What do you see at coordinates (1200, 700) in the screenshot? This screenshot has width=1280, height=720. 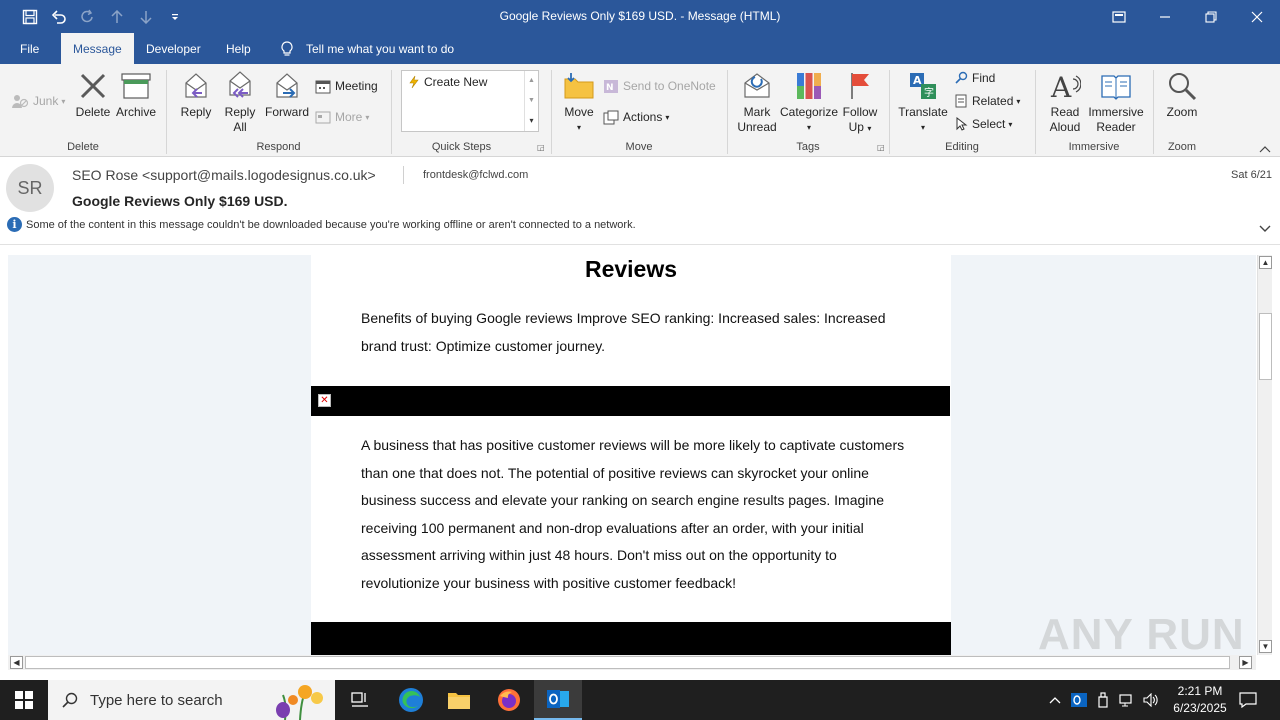 I see `taskbar-clock: 2:21 PM 6/23/2025` at bounding box center [1200, 700].